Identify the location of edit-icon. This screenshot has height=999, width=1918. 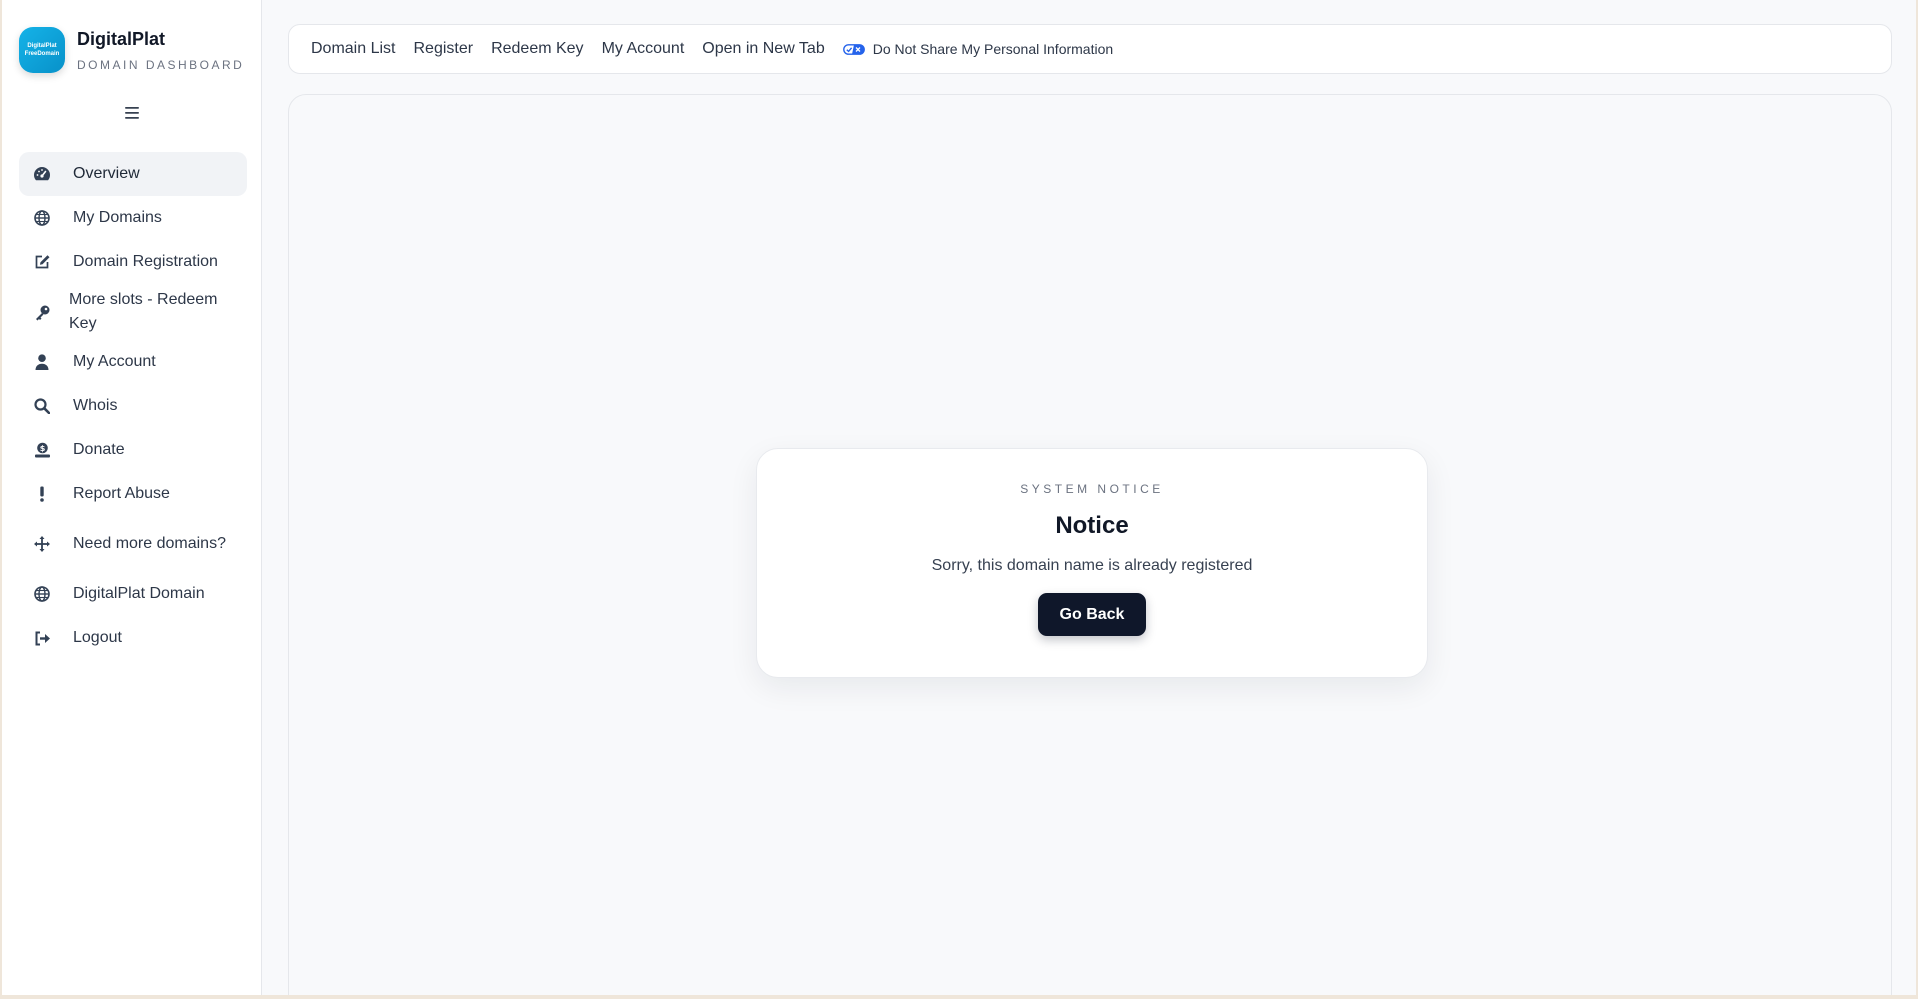
(42, 262).